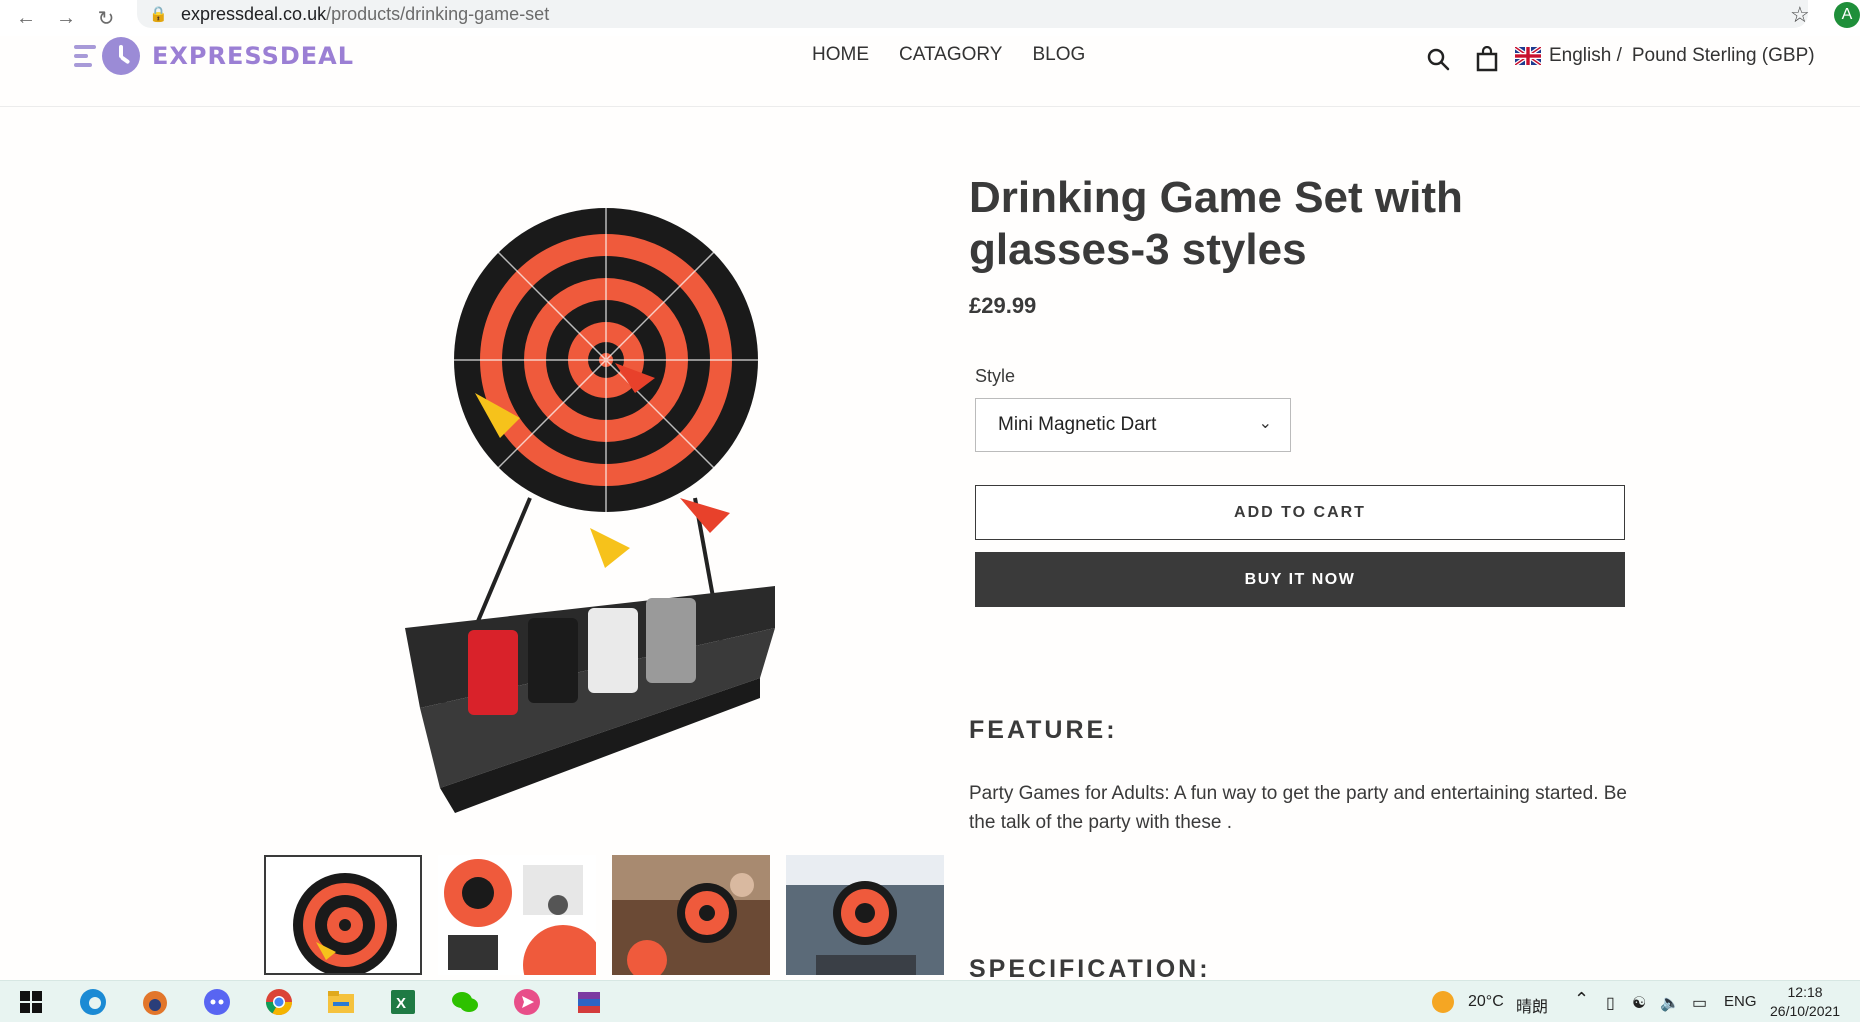 This screenshot has height=1022, width=1860. I want to click on battery-icon: ▭, so click(1699, 1003).